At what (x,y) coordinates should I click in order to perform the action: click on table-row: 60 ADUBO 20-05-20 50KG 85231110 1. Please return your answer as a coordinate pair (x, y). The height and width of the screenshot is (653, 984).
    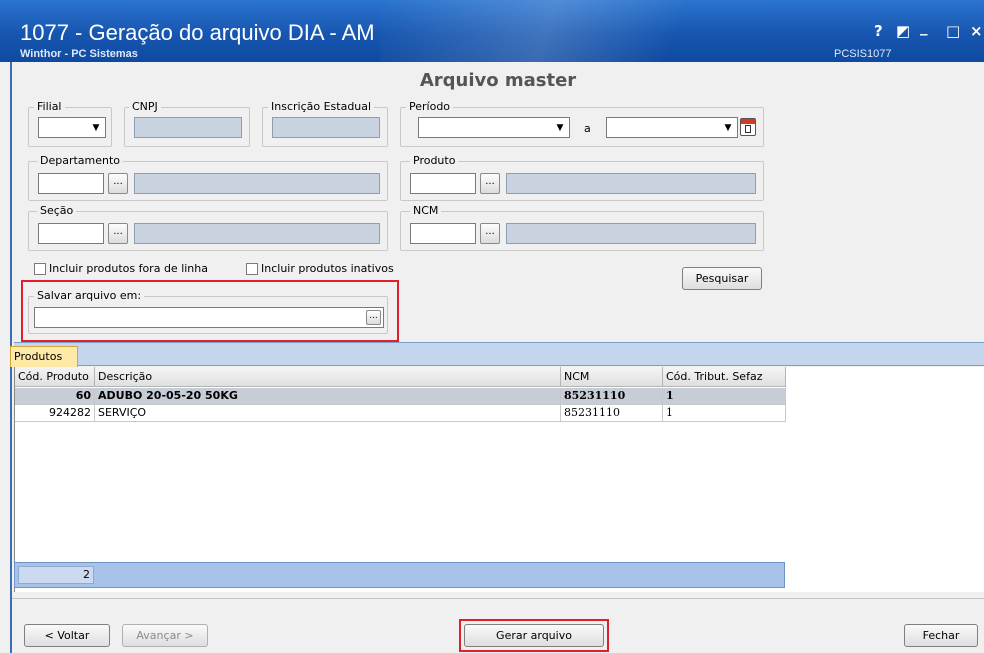
    Looking at the image, I should click on (400, 396).